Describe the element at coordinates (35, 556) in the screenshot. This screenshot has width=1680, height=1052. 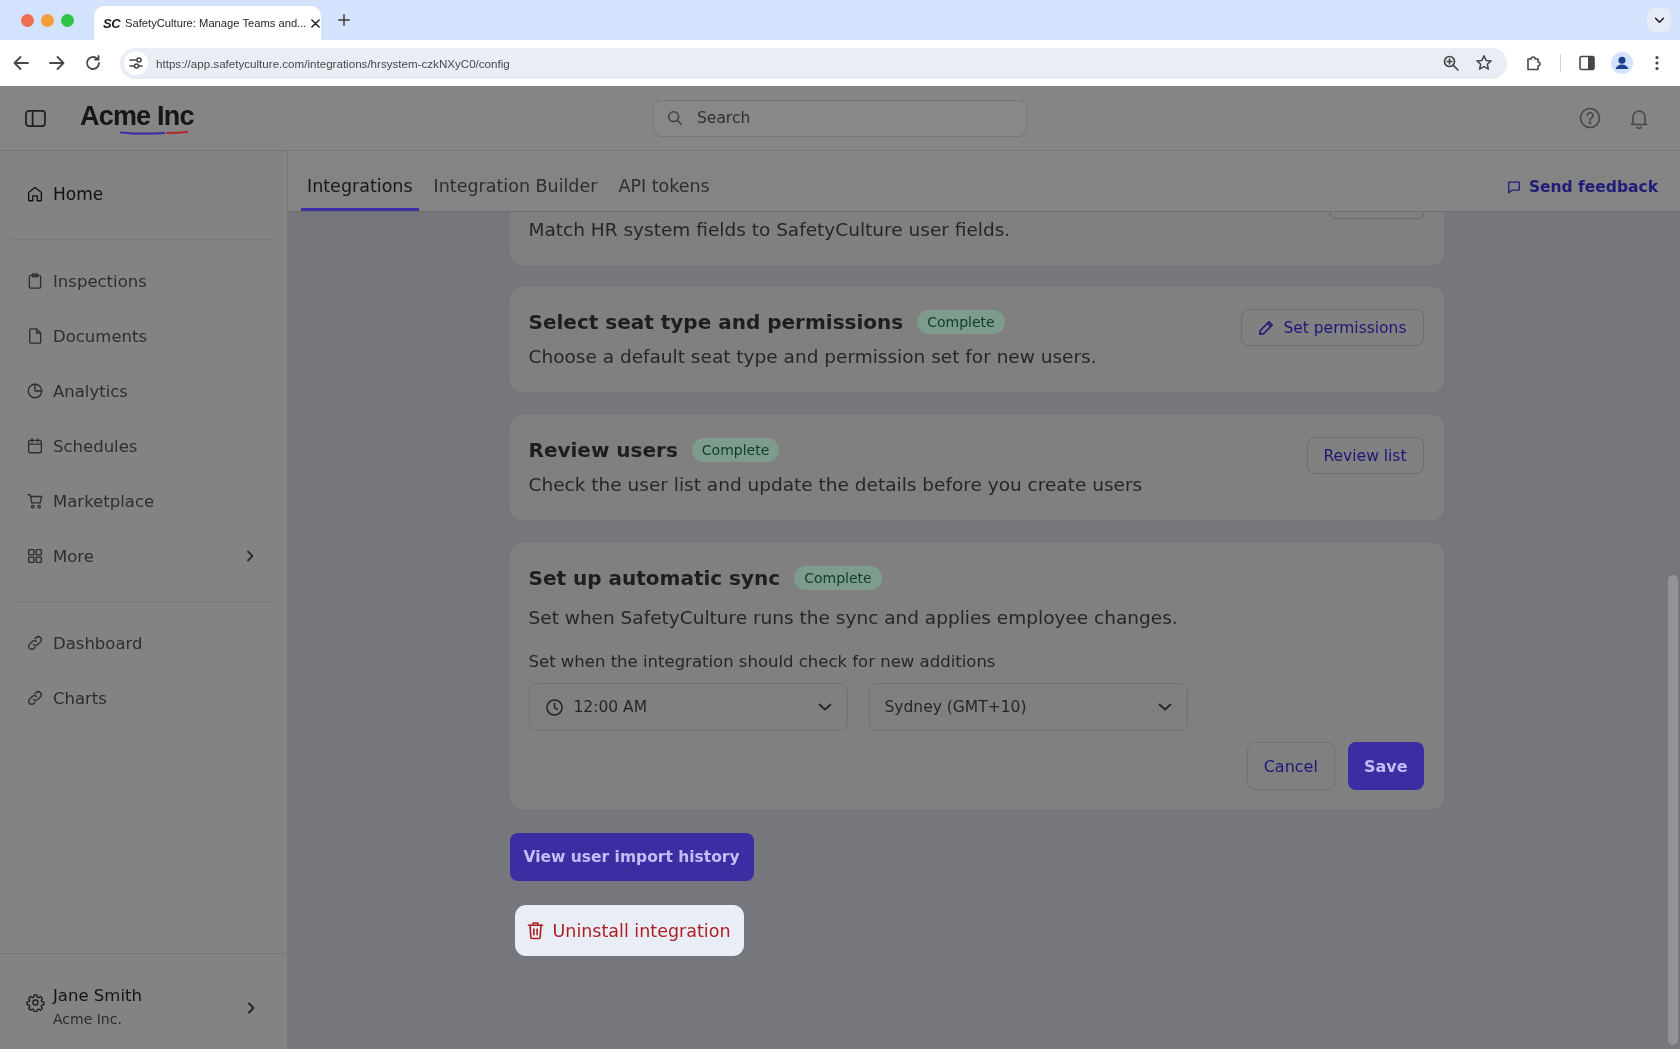
I see `grid-icon` at that location.